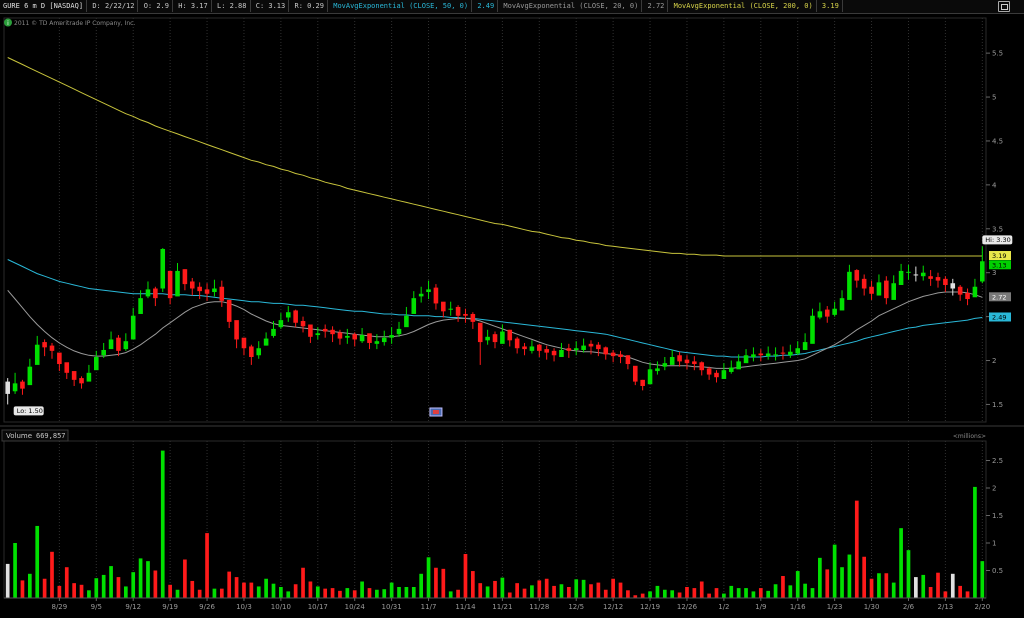 The image size is (1024, 618). Describe the element at coordinates (687, 607) in the screenshot. I see `date-tick-label: 12/26` at that location.